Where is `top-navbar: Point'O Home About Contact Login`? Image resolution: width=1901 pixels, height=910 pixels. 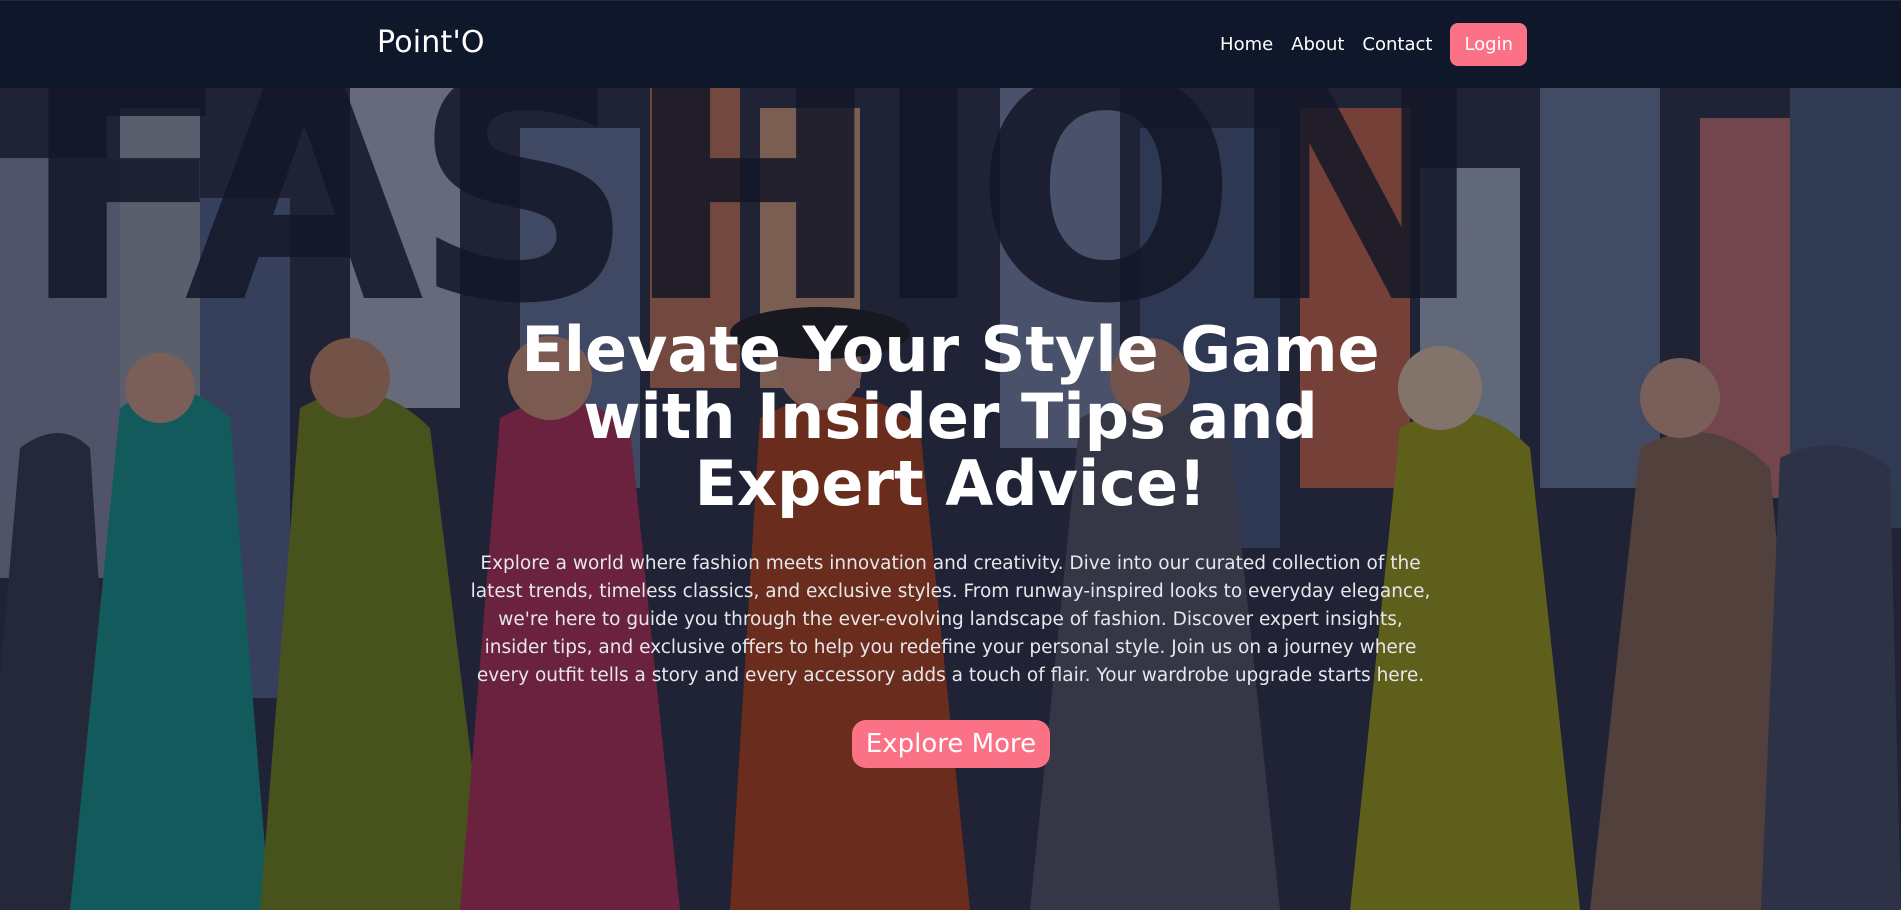 top-navbar: Point'O Home About Contact Login is located at coordinates (950, 44).